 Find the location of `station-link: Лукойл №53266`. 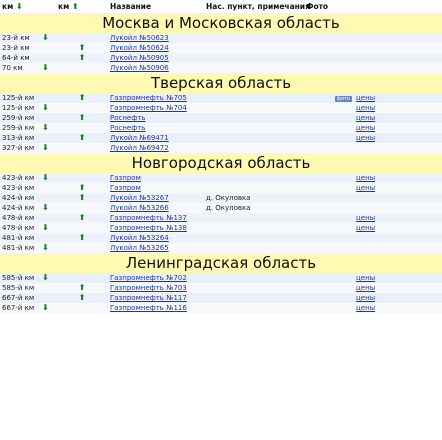

station-link: Лукойл №53266 is located at coordinates (139, 208).